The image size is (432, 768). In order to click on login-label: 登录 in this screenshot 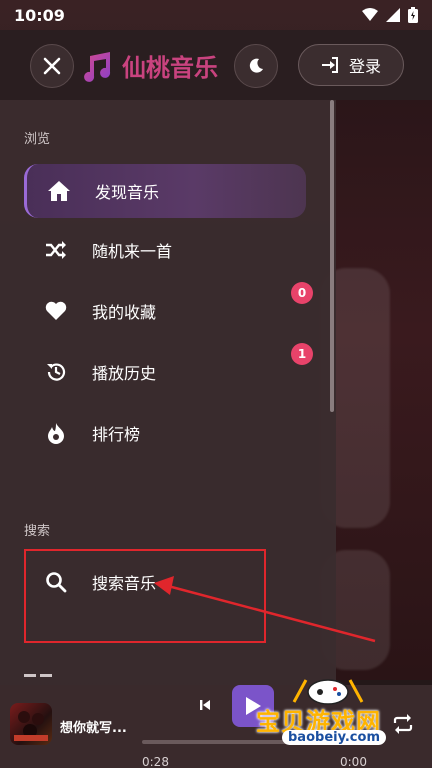, I will do `click(364, 66)`.